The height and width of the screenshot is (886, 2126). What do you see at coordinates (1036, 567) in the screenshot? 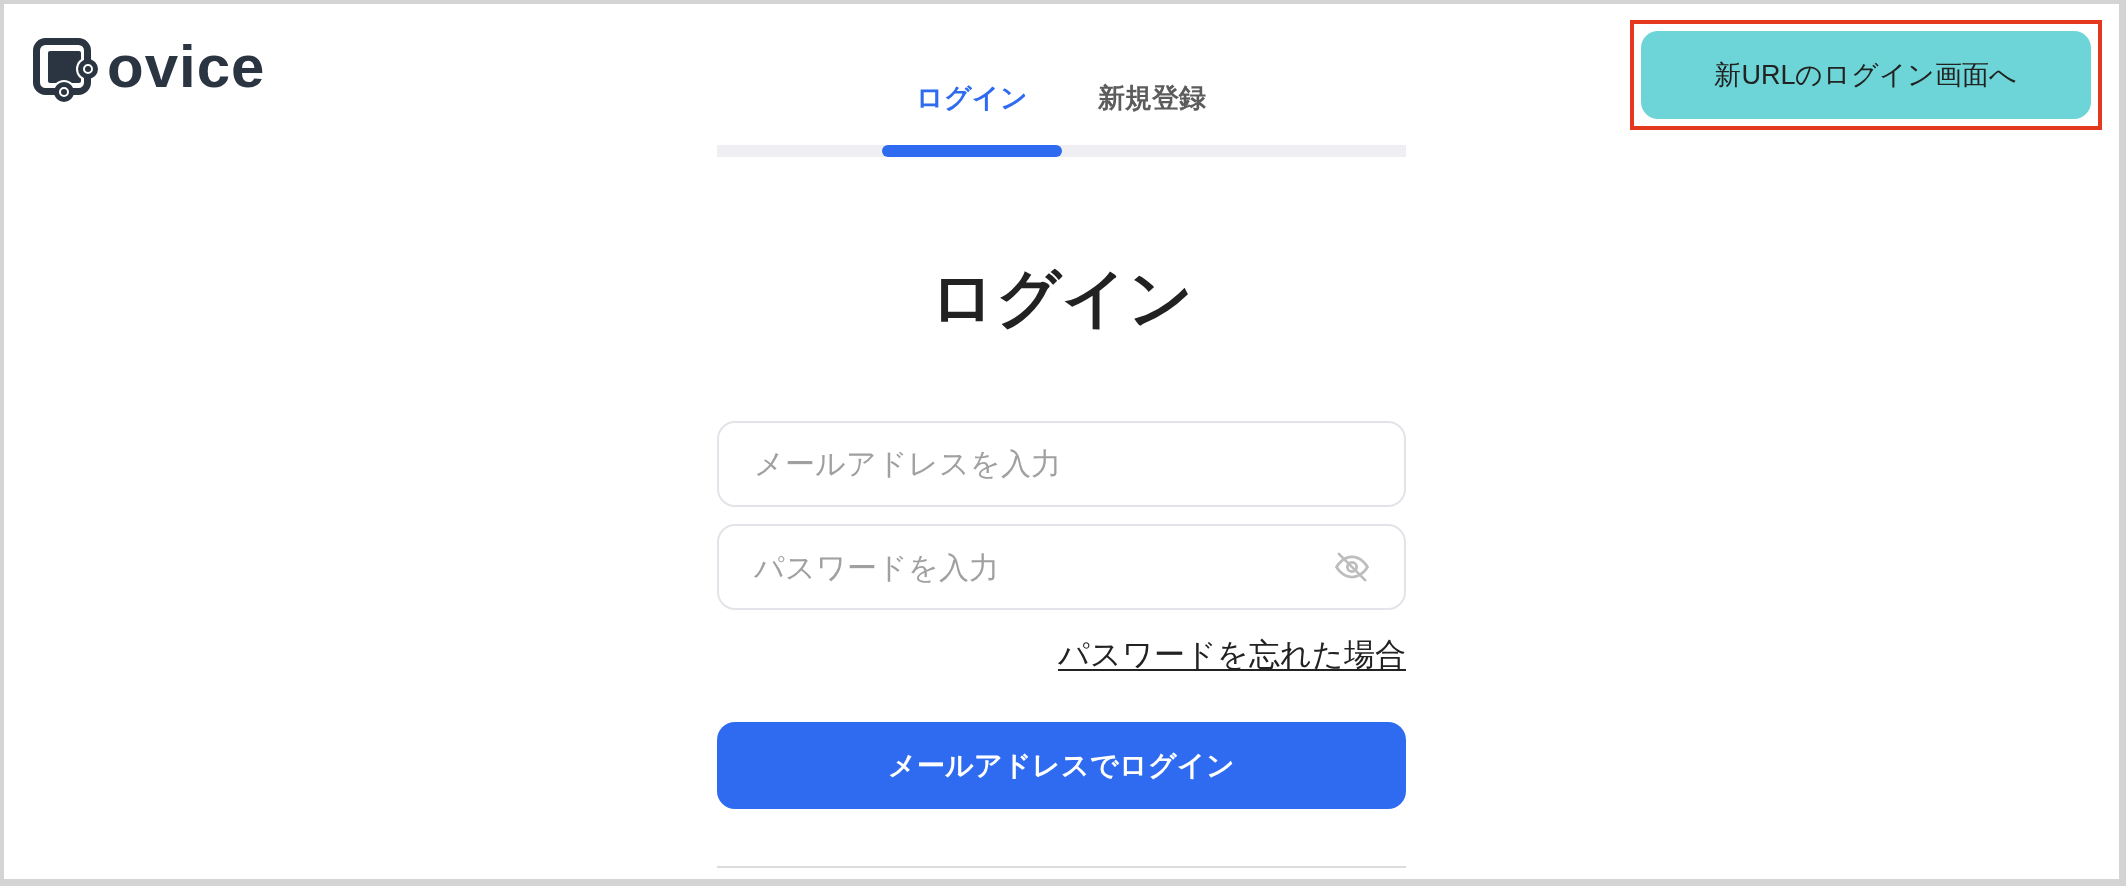
I see `password-input: パスワードを入力` at bounding box center [1036, 567].